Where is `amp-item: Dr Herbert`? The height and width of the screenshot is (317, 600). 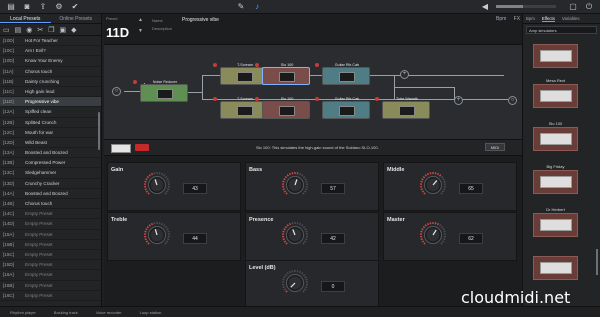 amp-item: Dr Herbert is located at coordinates (555, 222).